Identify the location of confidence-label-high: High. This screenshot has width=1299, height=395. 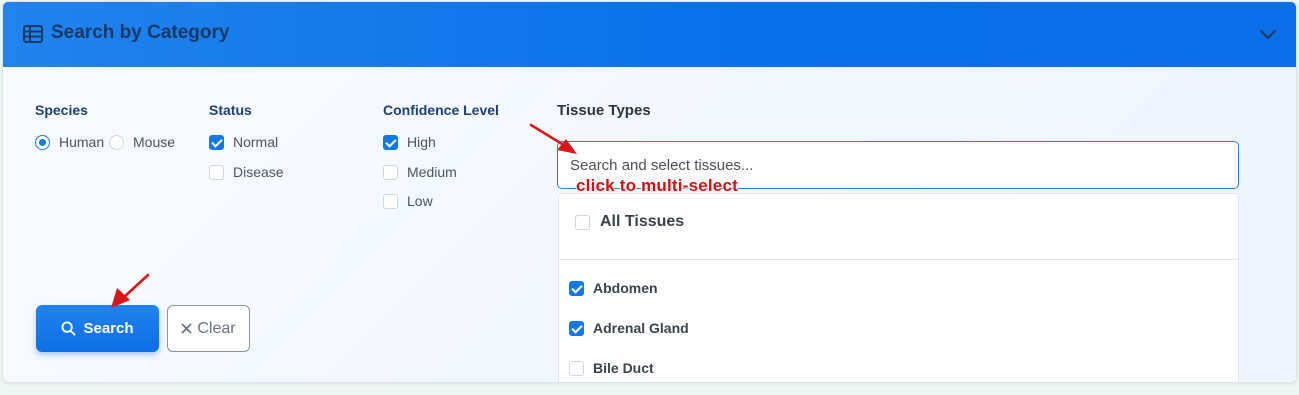
(421, 142).